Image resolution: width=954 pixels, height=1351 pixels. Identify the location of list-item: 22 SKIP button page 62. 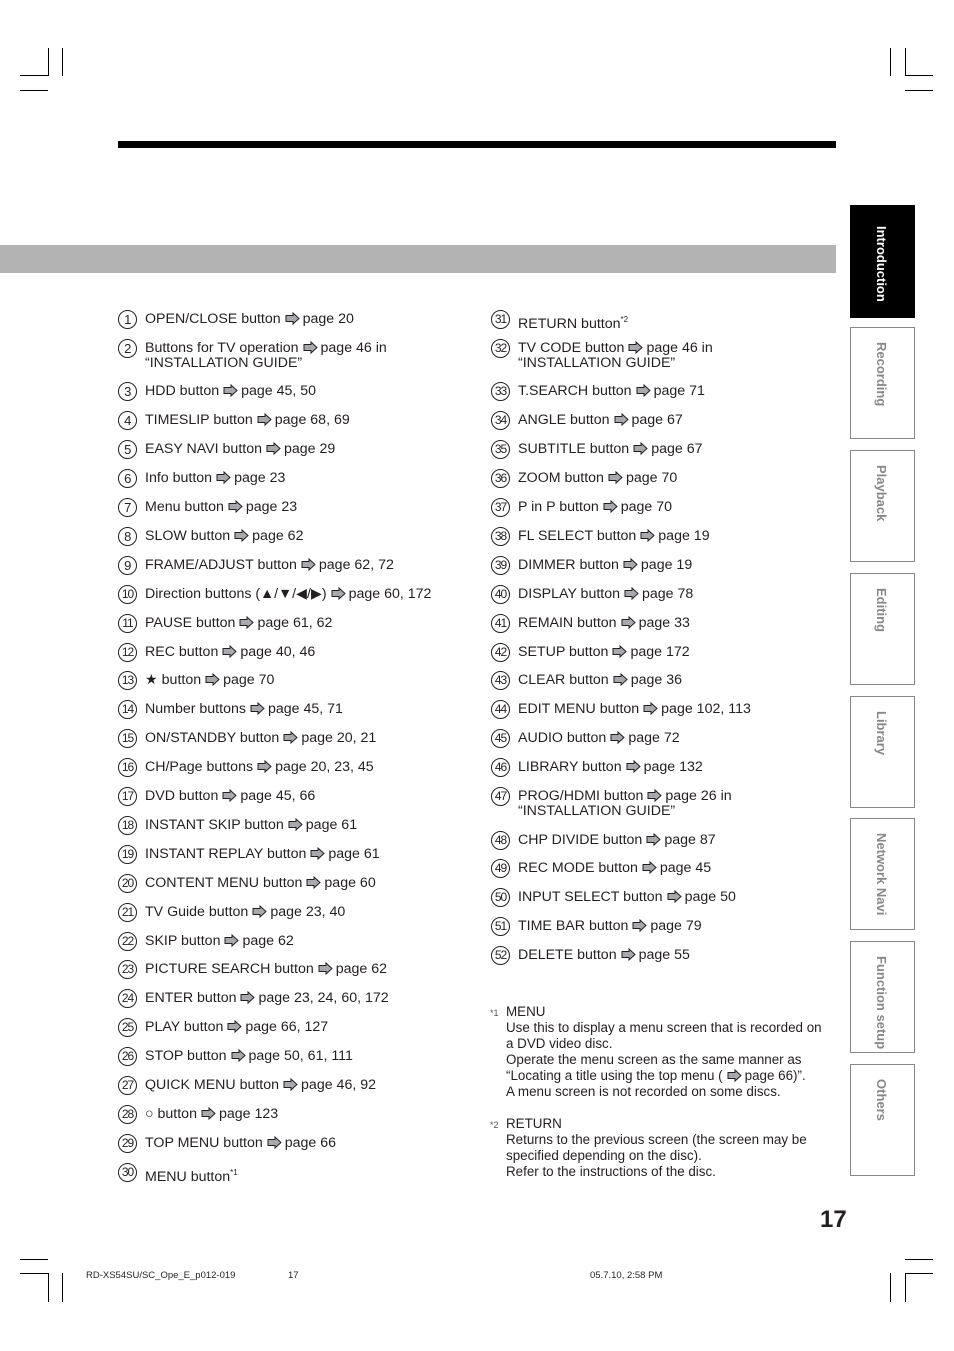
(206, 941).